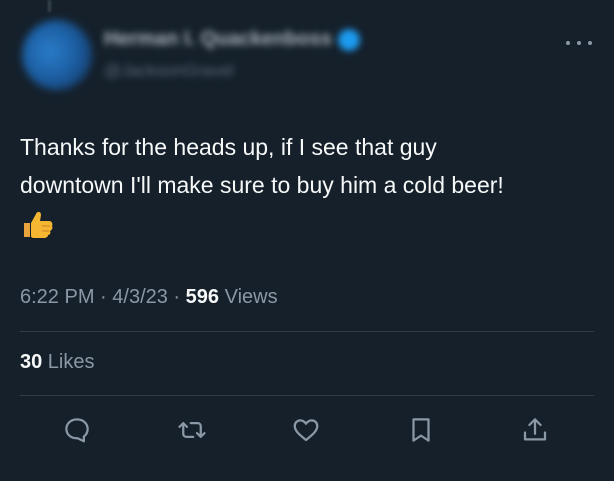 Image resolution: width=614 pixels, height=481 pixels. I want to click on bookmark-button, so click(421, 430).